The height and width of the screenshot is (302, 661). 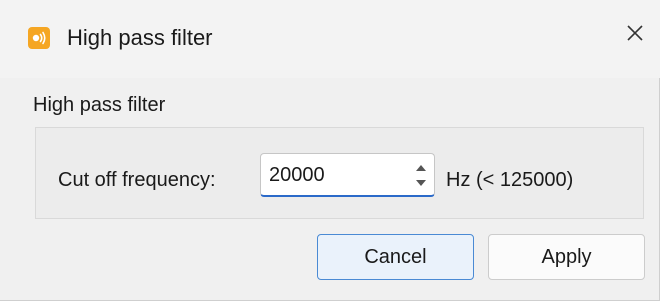 I want to click on cancel-button: Cancel, so click(x=395, y=257).